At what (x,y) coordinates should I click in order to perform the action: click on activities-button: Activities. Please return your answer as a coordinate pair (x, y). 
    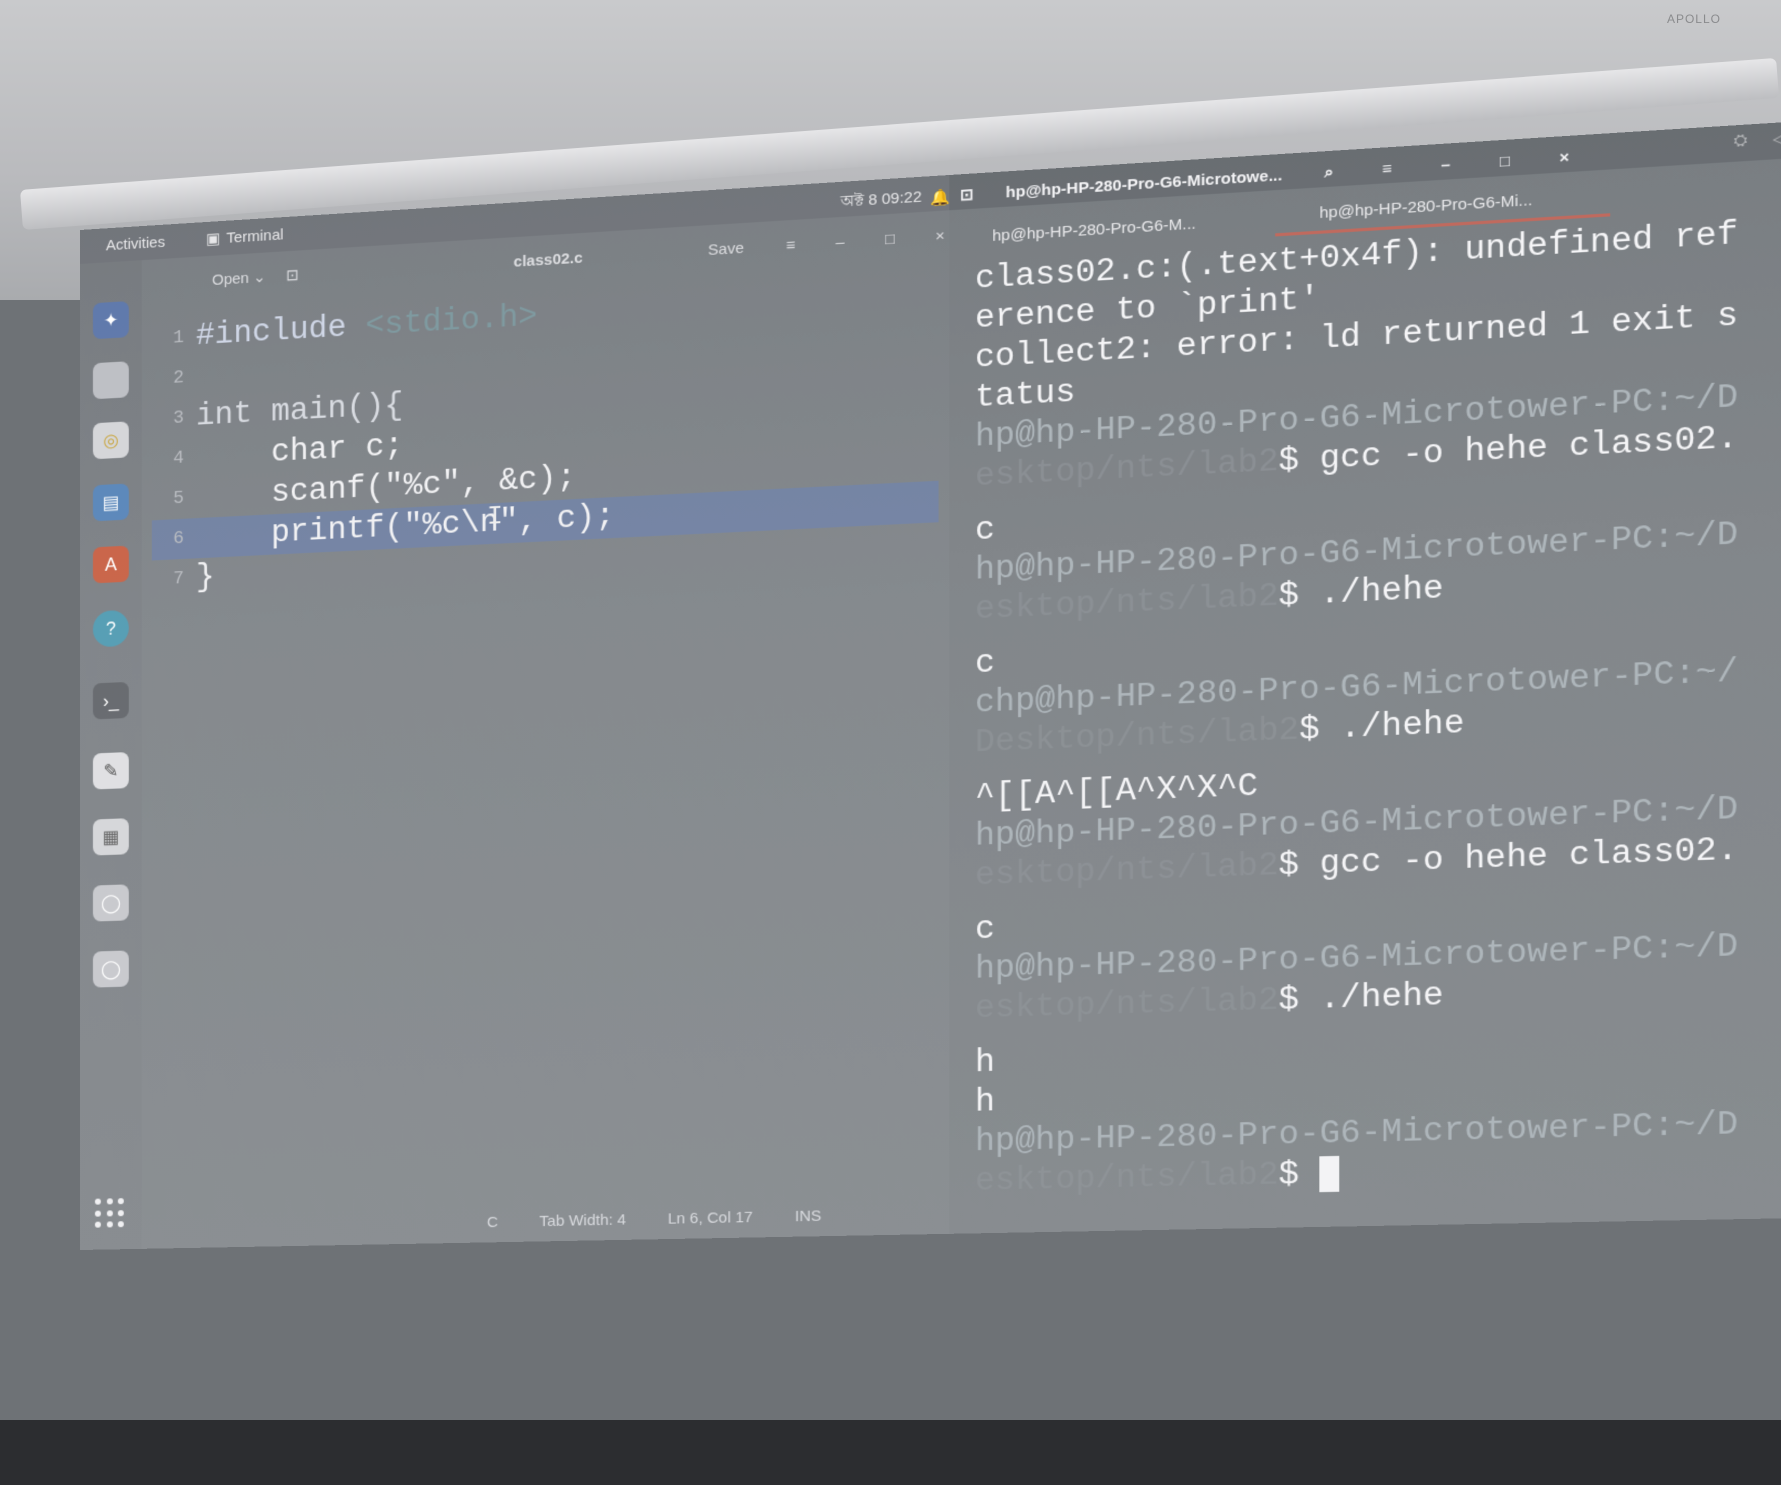
    Looking at the image, I should click on (141, 243).